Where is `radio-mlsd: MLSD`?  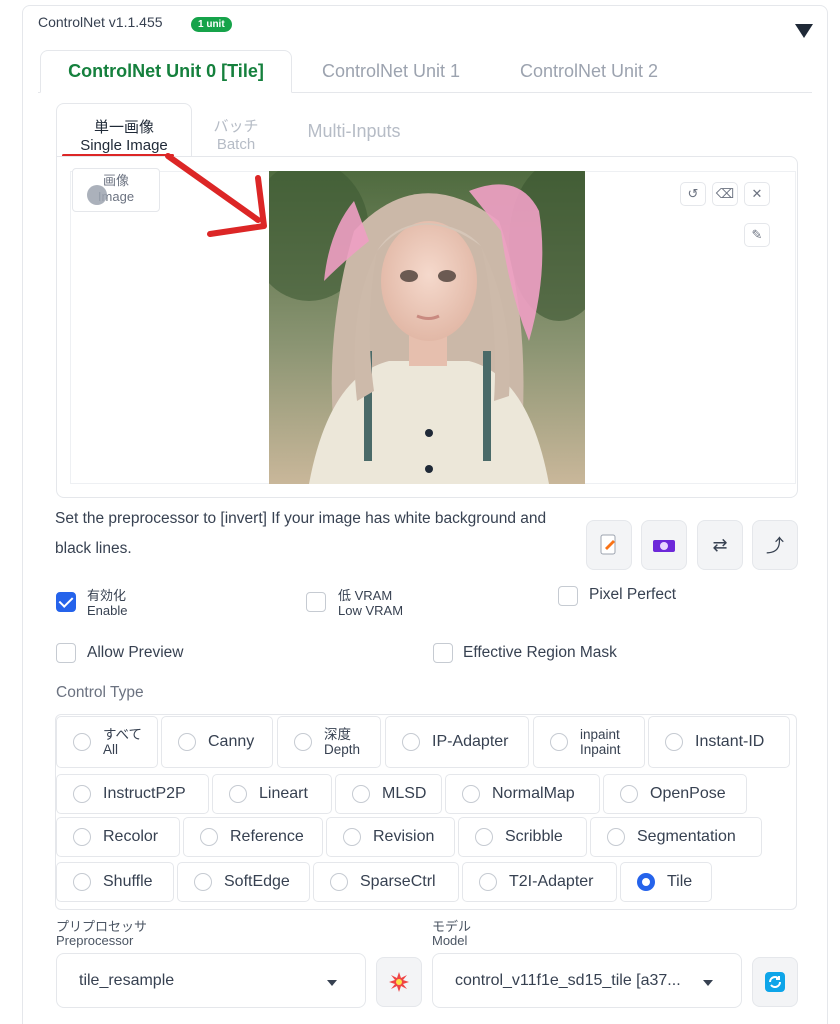
radio-mlsd: MLSD is located at coordinates (388, 794).